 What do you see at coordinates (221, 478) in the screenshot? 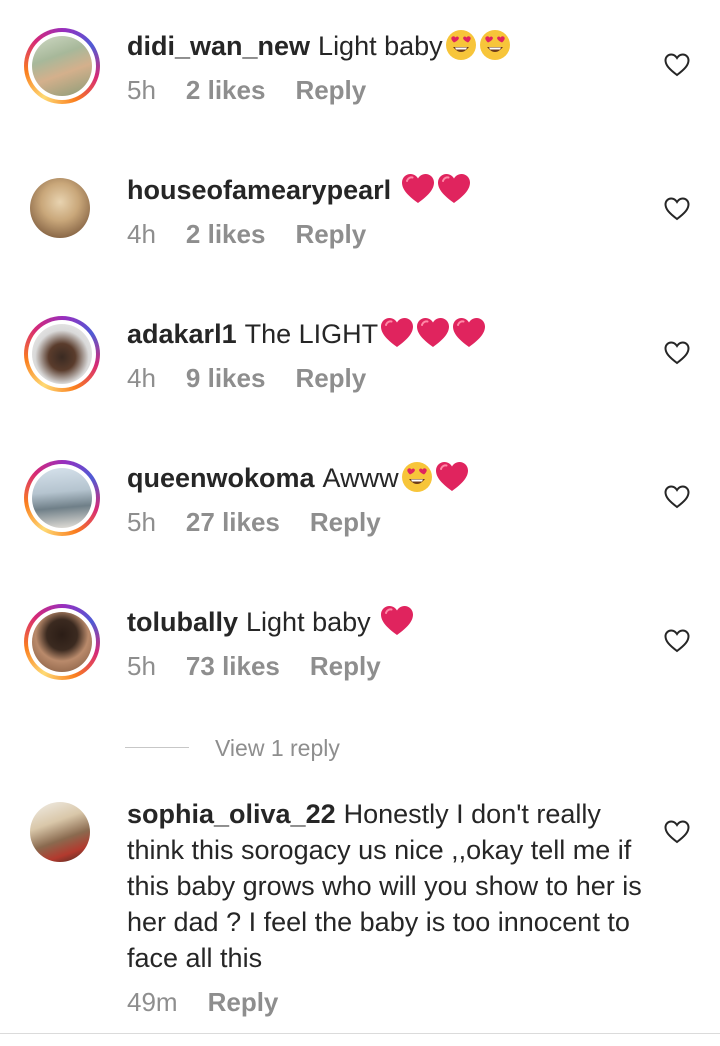
I see `comment-username: queenwokoma` at bounding box center [221, 478].